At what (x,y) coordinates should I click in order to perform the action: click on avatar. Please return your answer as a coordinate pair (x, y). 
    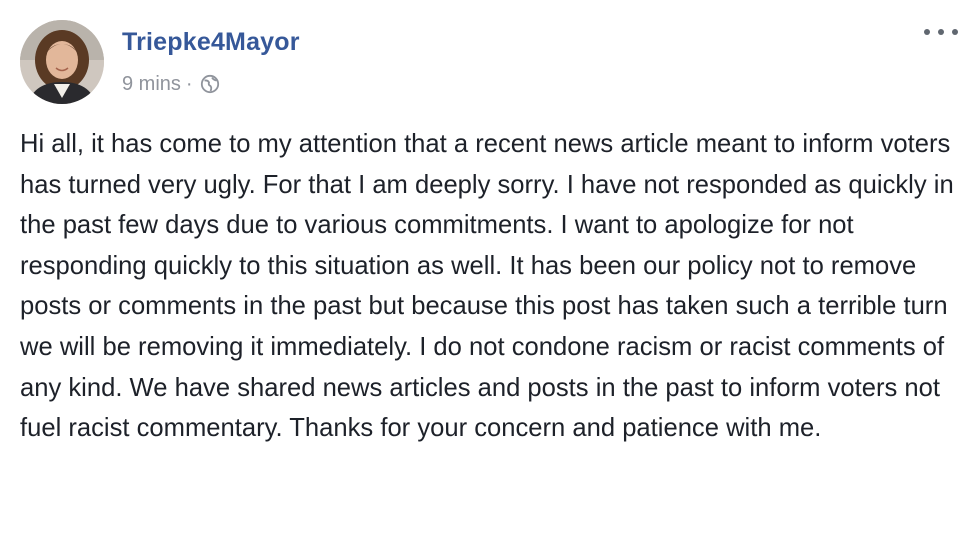
    Looking at the image, I should click on (62, 62).